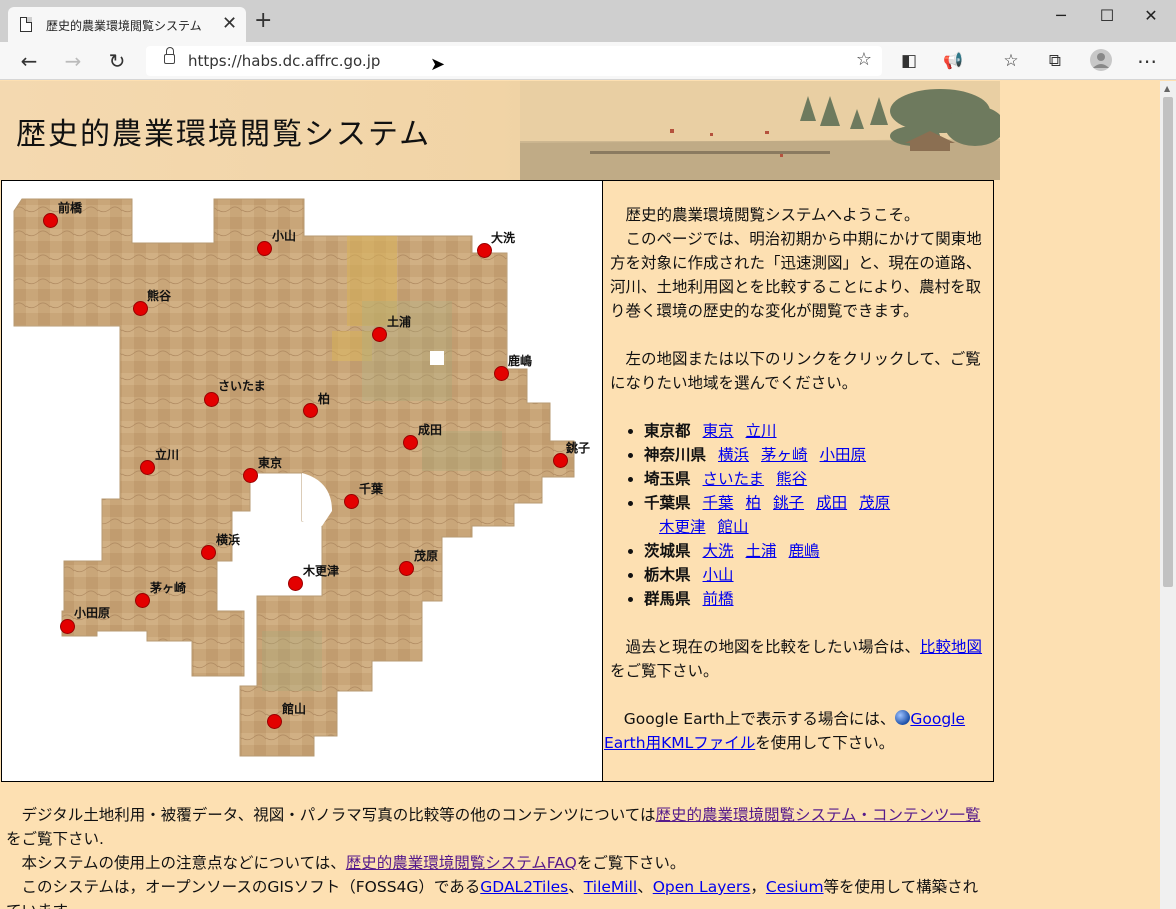 The image size is (1176, 909). I want to click on cesium-link: Cesium, so click(795, 887).